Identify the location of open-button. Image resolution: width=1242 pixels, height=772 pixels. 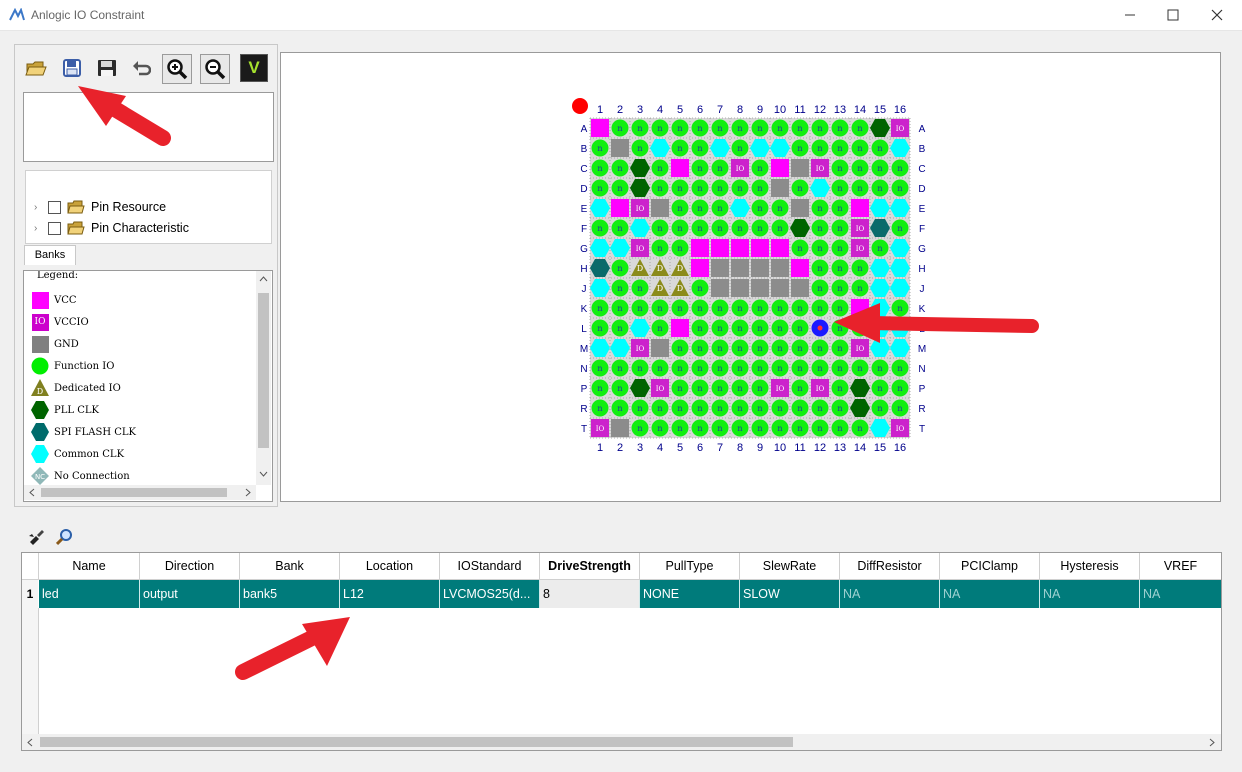
(36, 68).